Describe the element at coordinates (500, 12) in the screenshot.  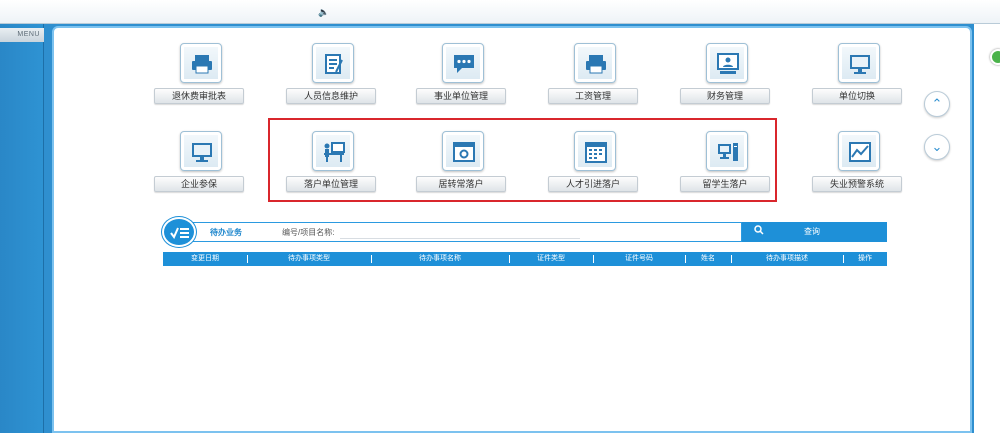
I see `top-toolbar: 🔈` at that location.